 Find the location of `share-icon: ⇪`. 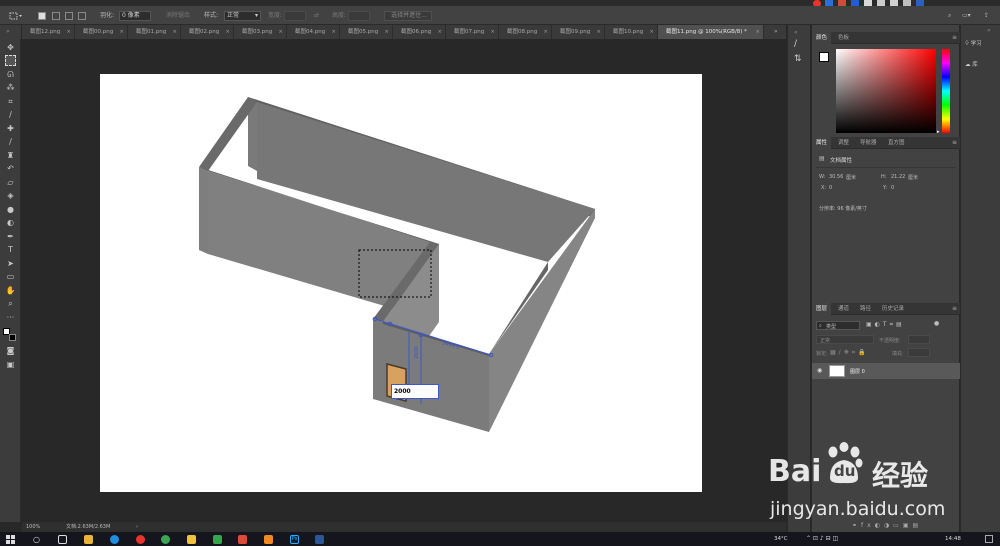

share-icon: ⇪ is located at coordinates (986, 16).